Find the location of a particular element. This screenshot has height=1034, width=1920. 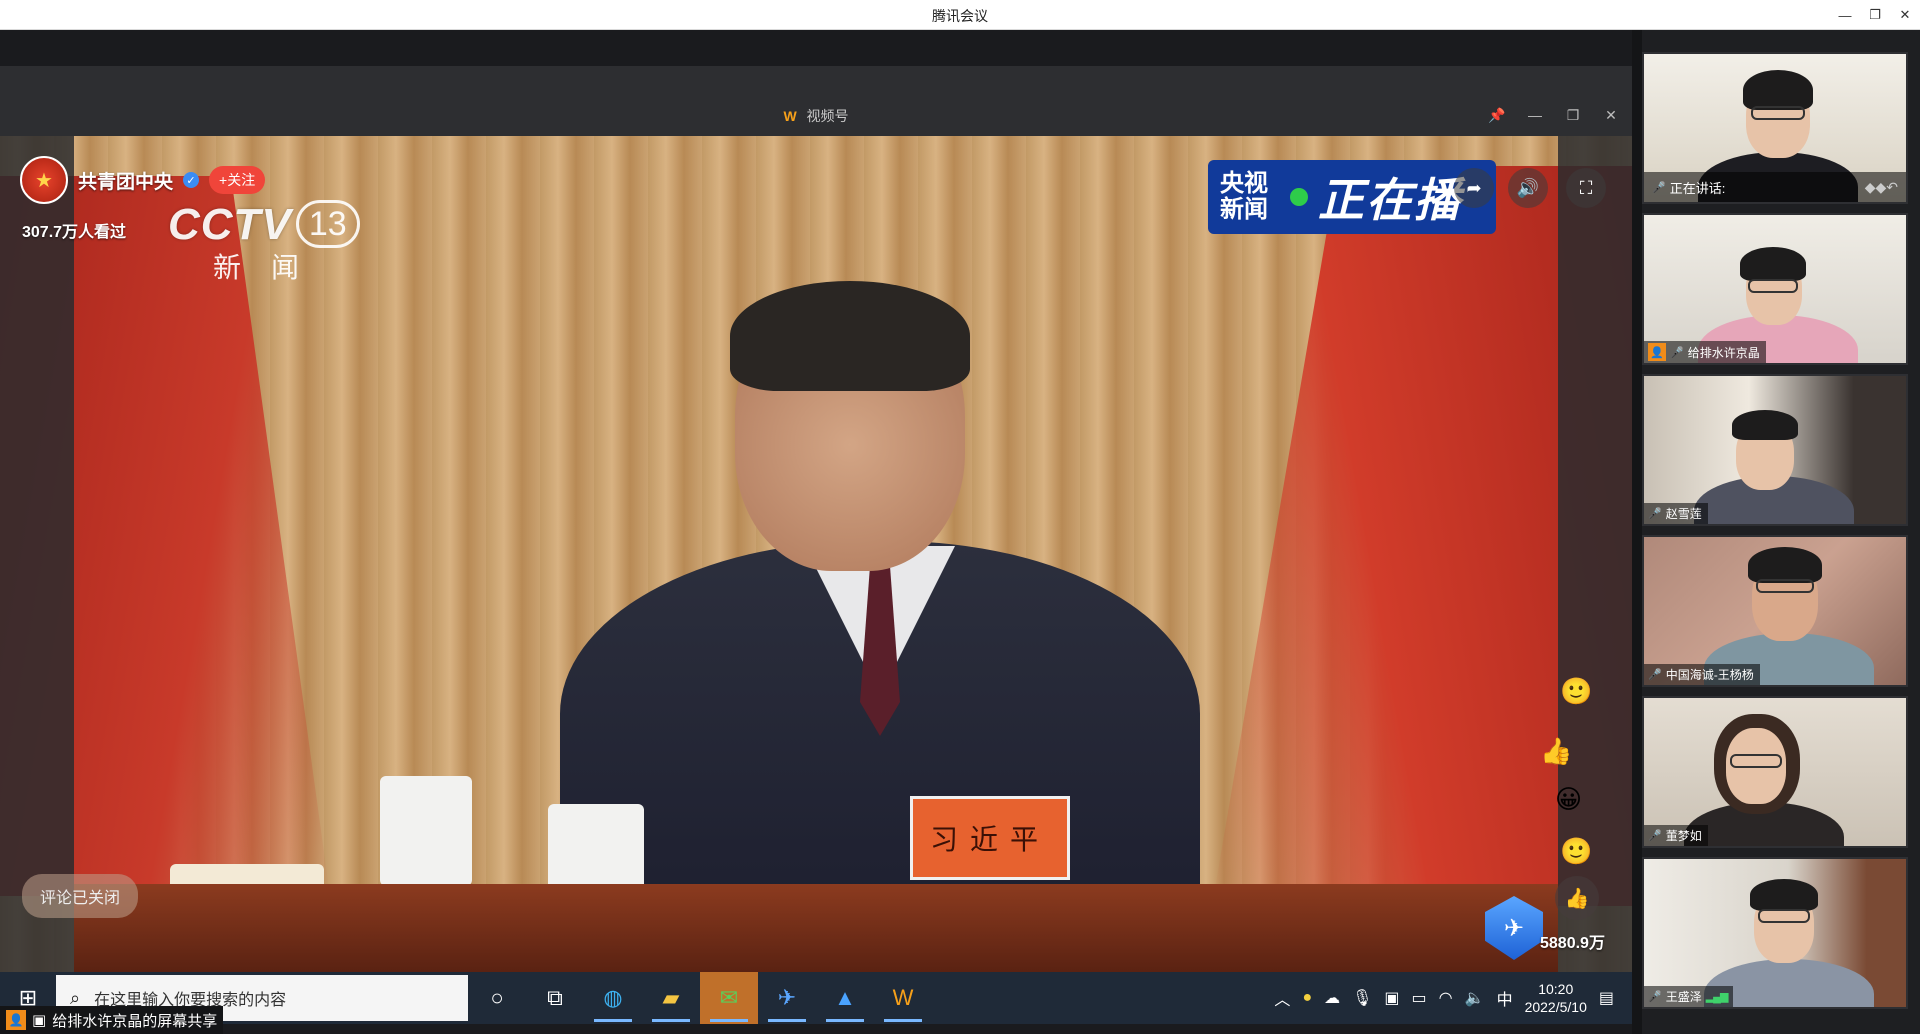

channel-name: 共青团中央 is located at coordinates (125, 180).